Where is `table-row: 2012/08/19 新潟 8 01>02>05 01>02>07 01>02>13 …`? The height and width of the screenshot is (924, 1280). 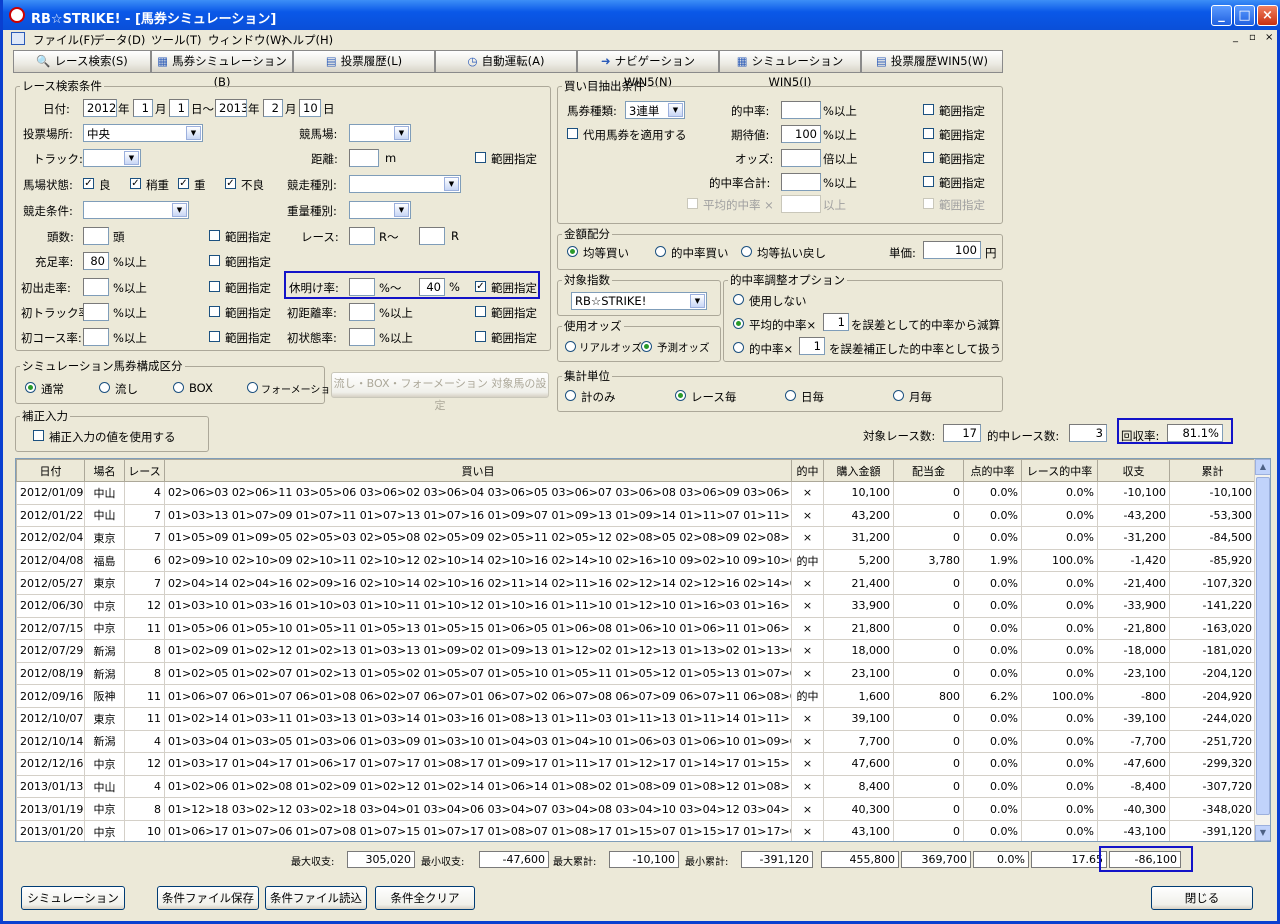 table-row: 2012/08/19 新潟 8 01>02>05 01>02>07 01>02>13 … is located at coordinates (636, 673).